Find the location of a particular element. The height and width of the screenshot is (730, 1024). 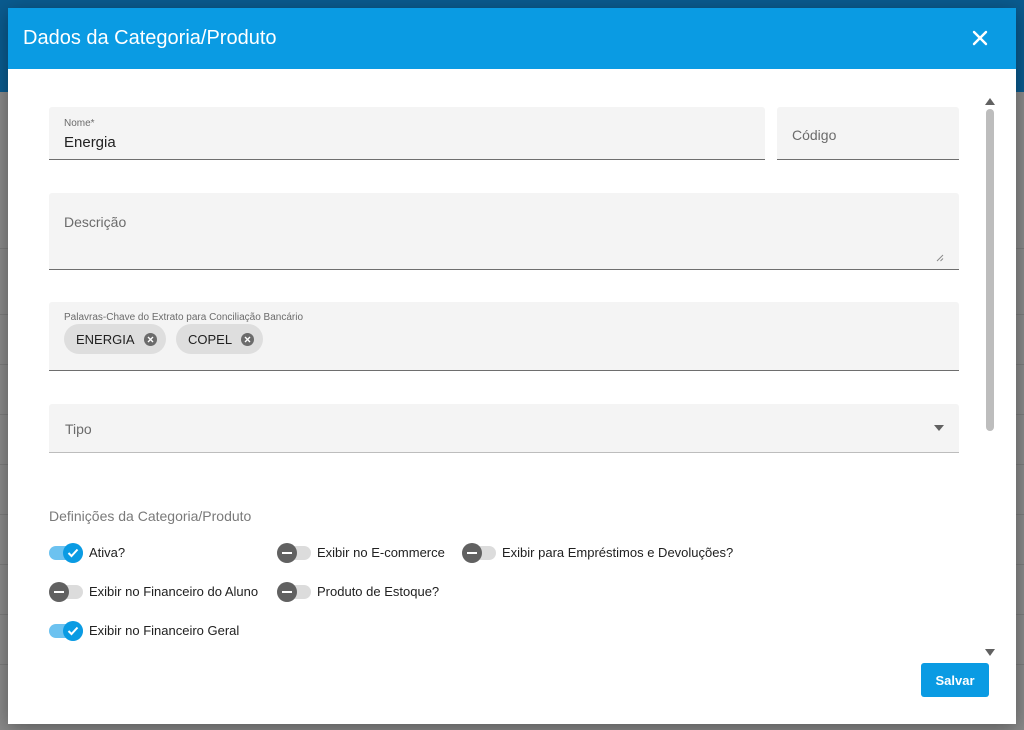

nome-label: Nome* is located at coordinates (79, 123).